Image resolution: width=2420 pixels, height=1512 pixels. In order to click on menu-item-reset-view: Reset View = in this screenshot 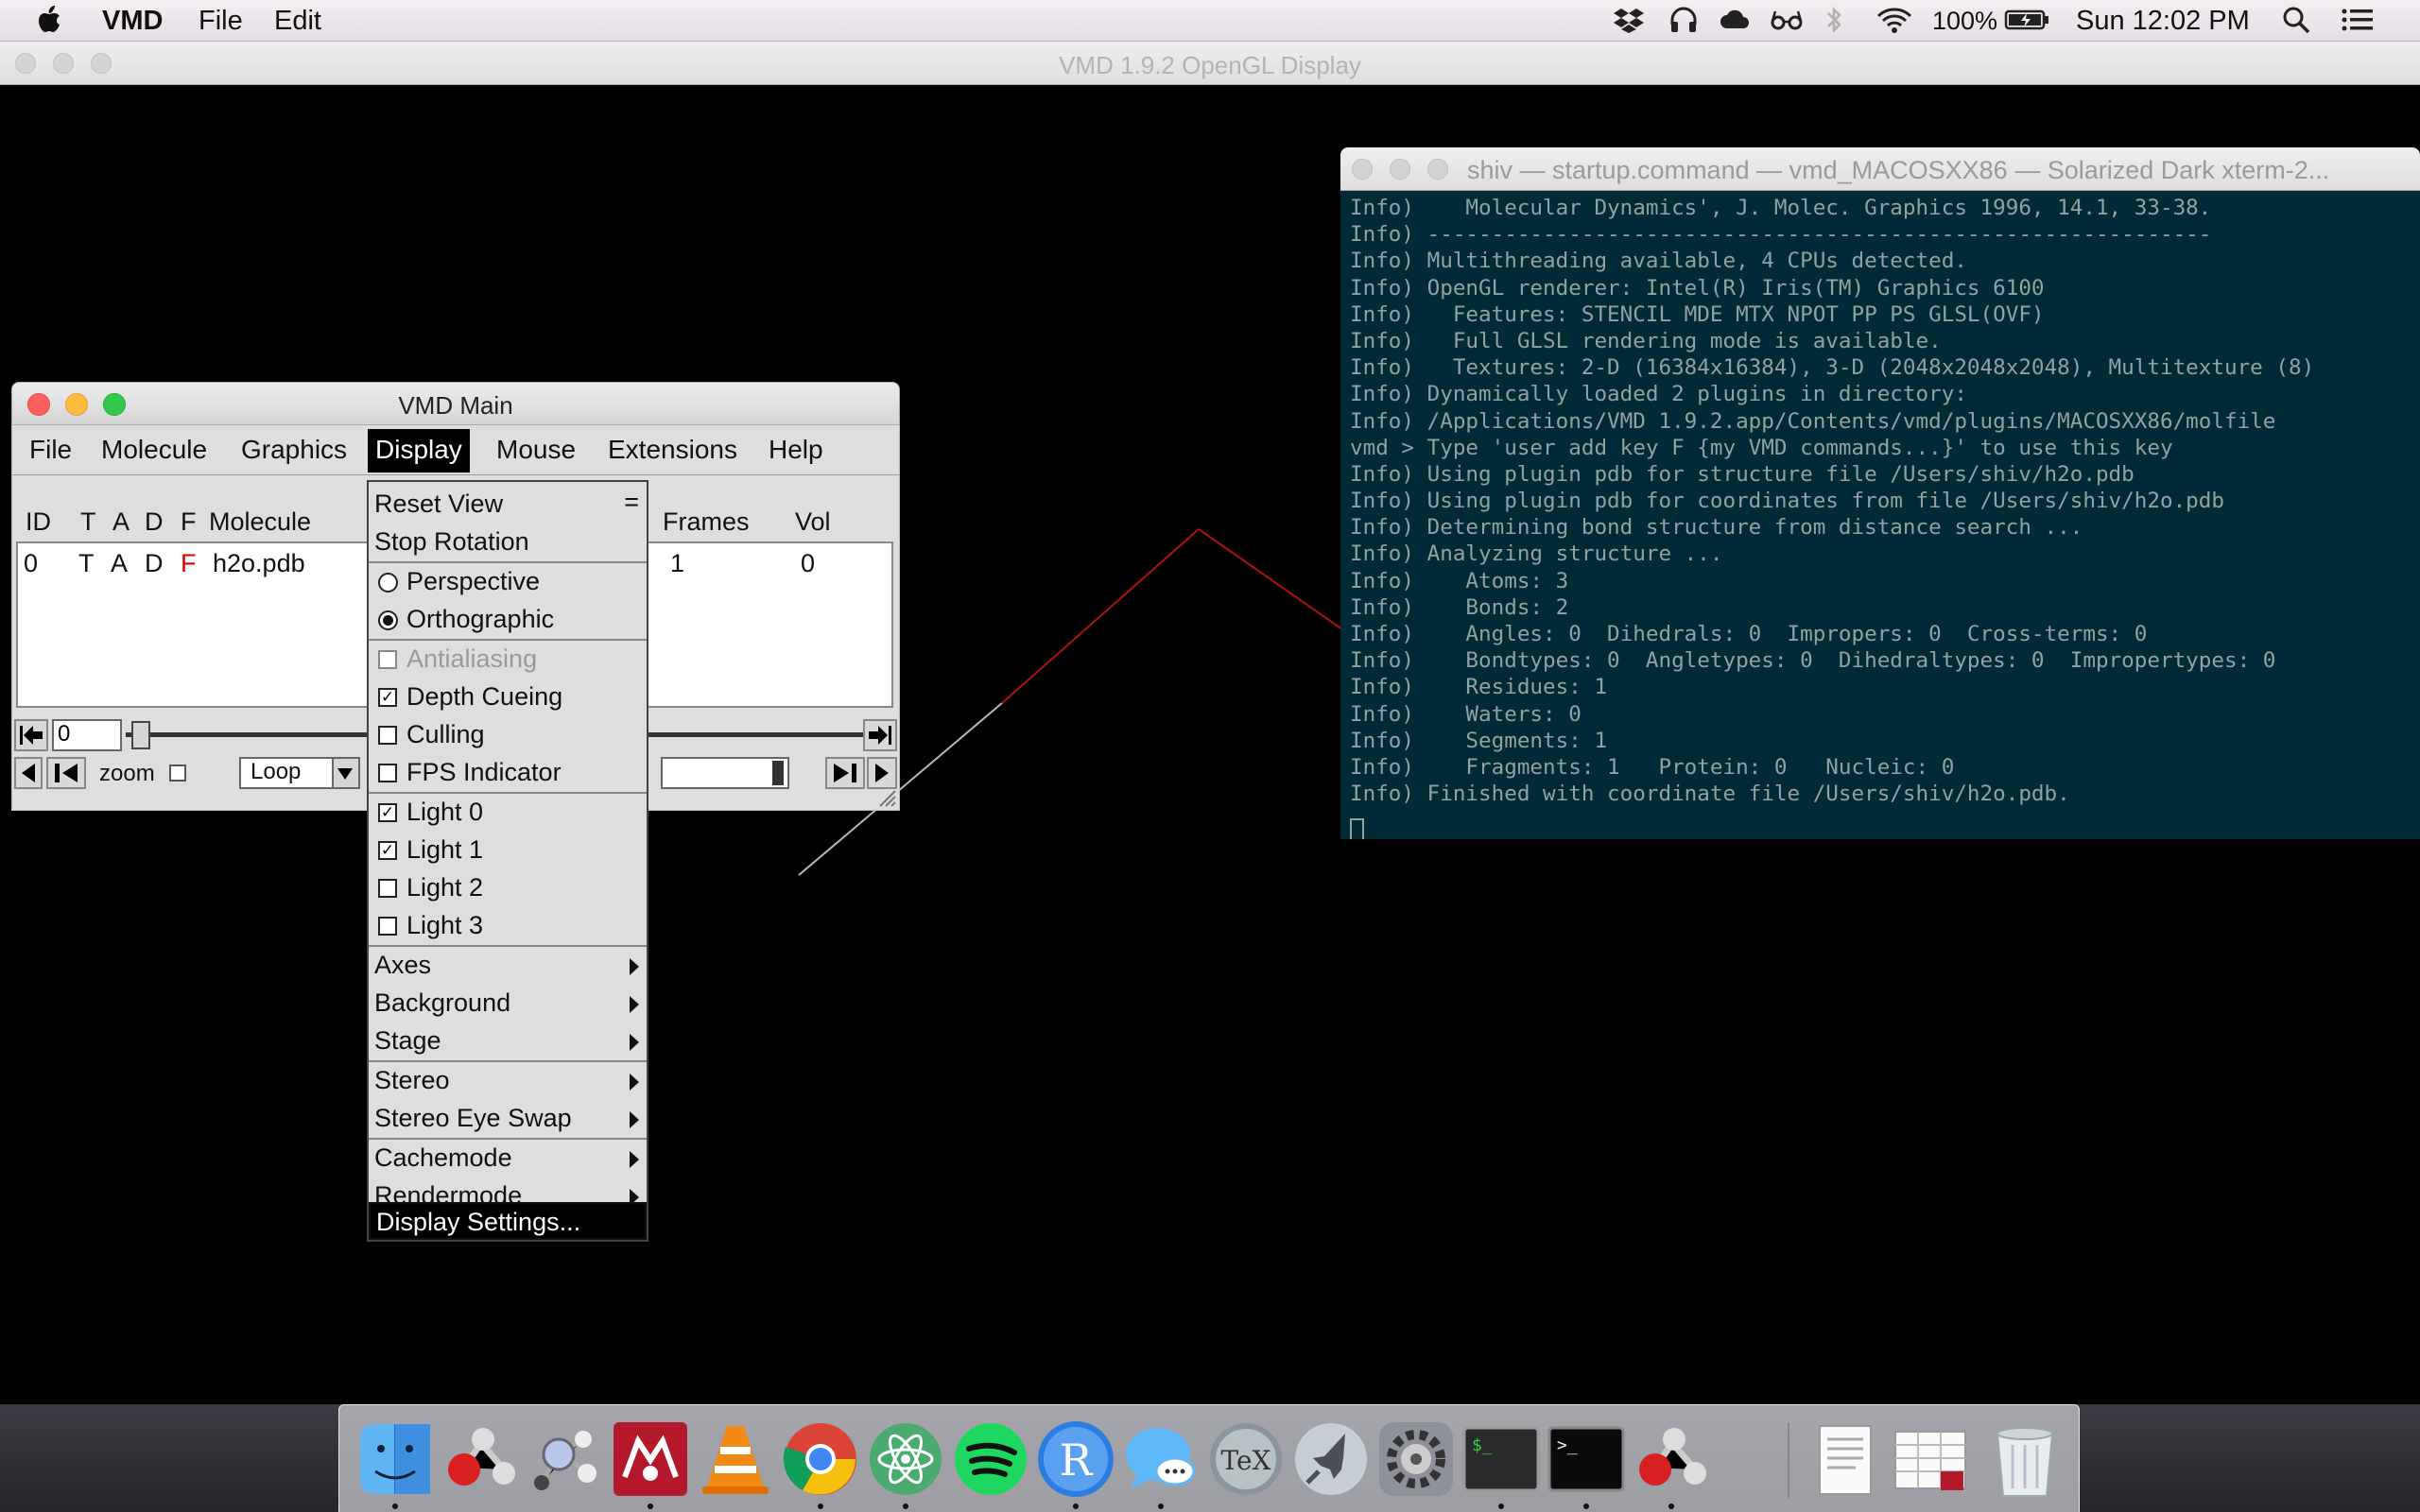, I will do `click(508, 505)`.